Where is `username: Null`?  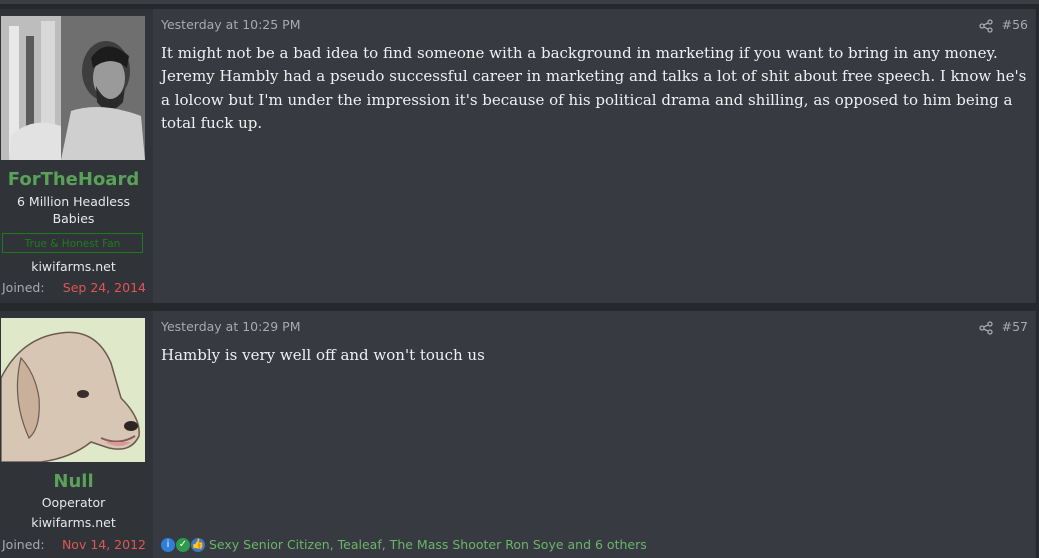 username: Null is located at coordinates (73, 481).